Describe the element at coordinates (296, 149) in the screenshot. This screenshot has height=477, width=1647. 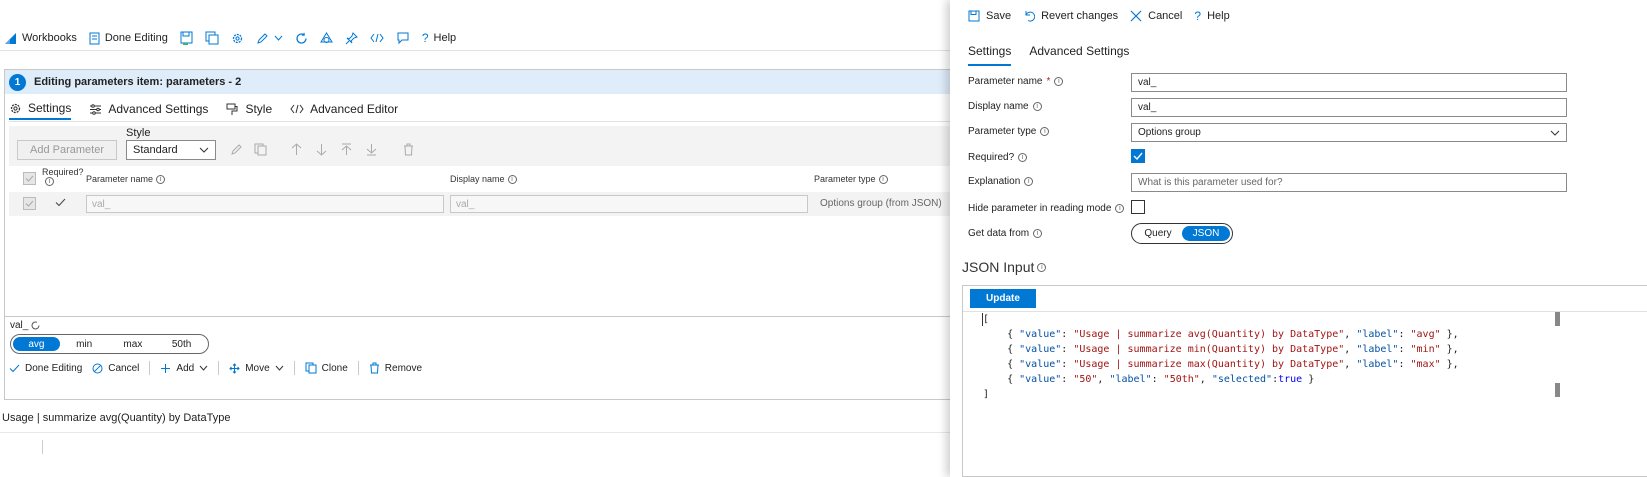
I see `move-up-icon` at that location.